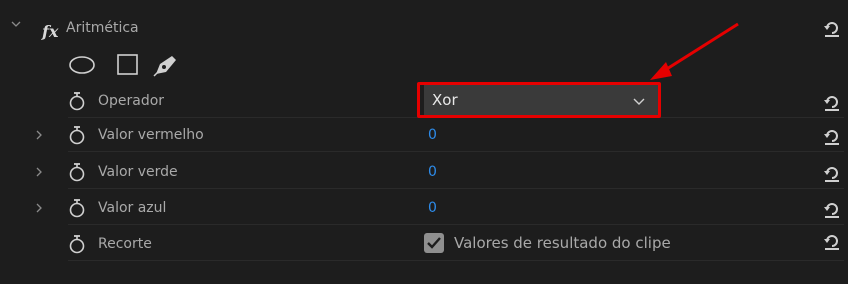 The width and height of the screenshot is (848, 284). I want to click on red-value-label: Valor vermelho, so click(151, 135).